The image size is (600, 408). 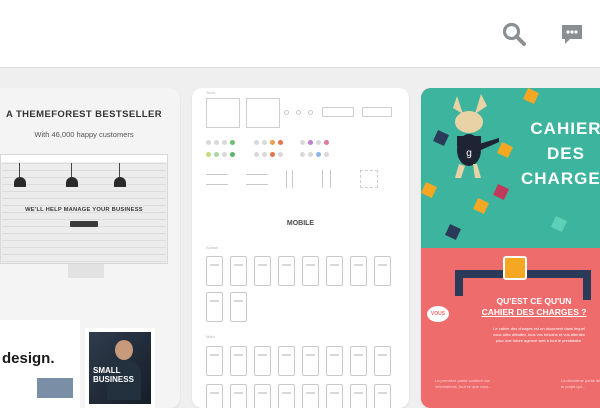 What do you see at coordinates (210, 336) in the screenshot?
I see `subsection-label: Main` at bounding box center [210, 336].